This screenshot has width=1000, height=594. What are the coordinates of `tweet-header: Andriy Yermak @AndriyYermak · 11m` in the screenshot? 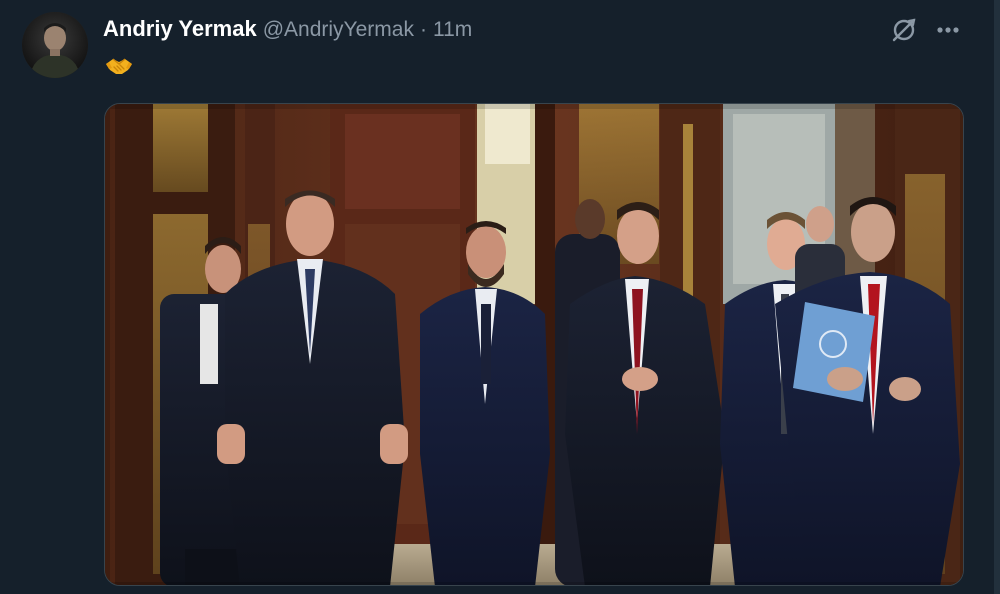 It's located at (287, 31).